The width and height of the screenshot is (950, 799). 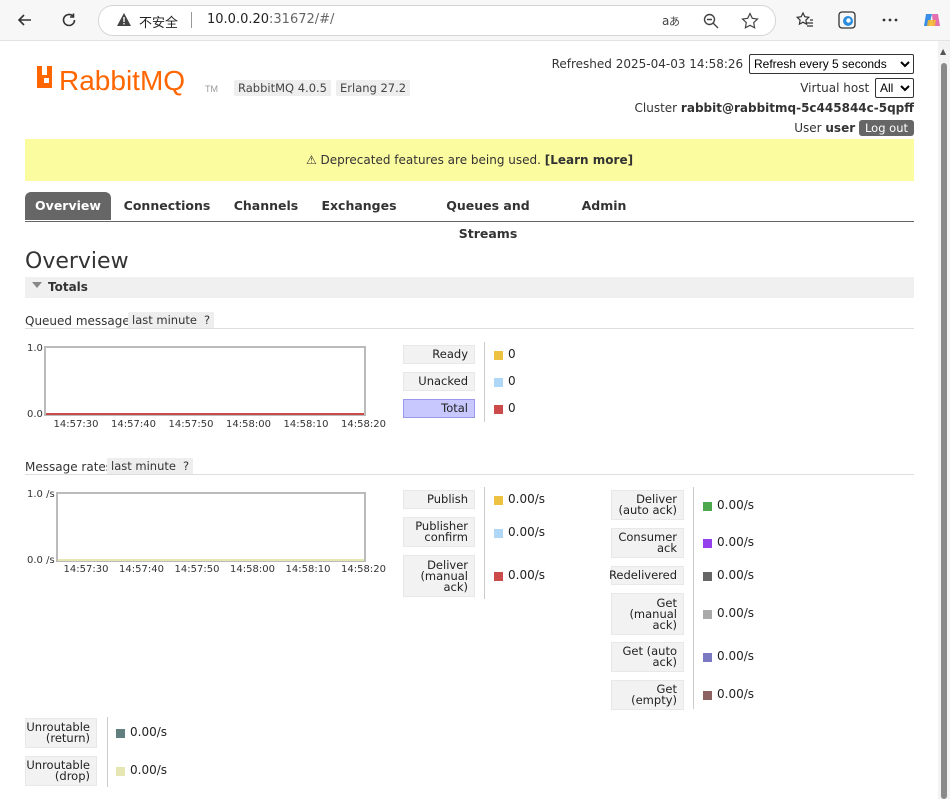 I want to click on banner-text: ⚠ Deprecated features are being used., so click(x=423, y=160).